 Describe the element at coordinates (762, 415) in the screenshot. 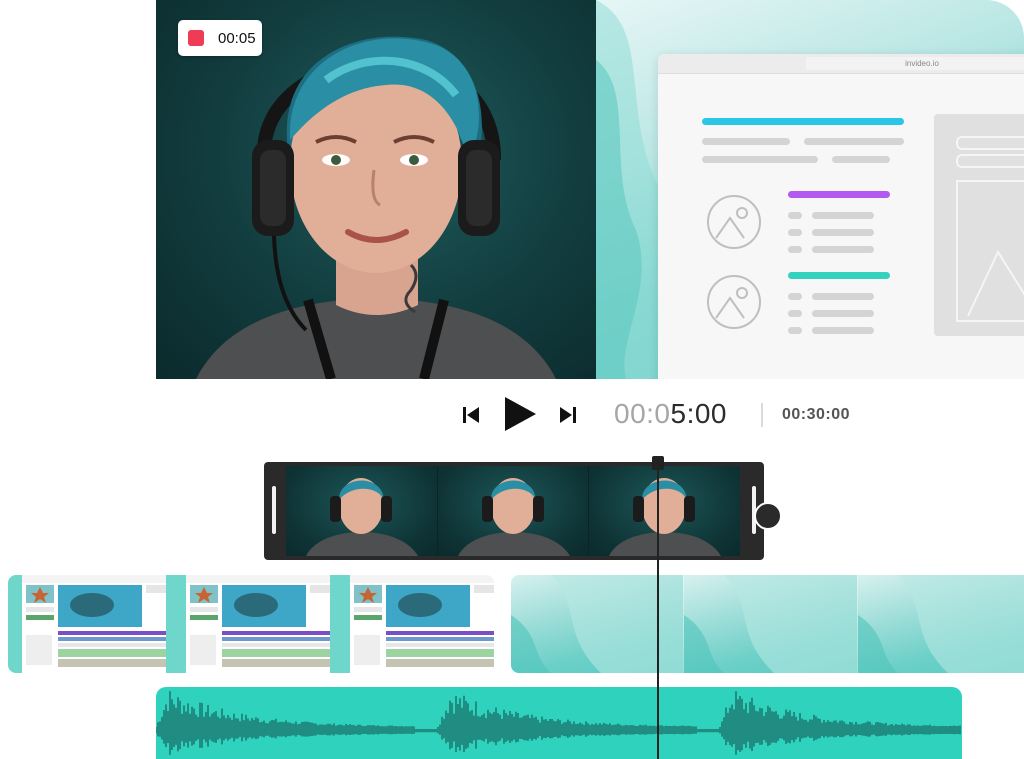

I see `time-divider` at that location.